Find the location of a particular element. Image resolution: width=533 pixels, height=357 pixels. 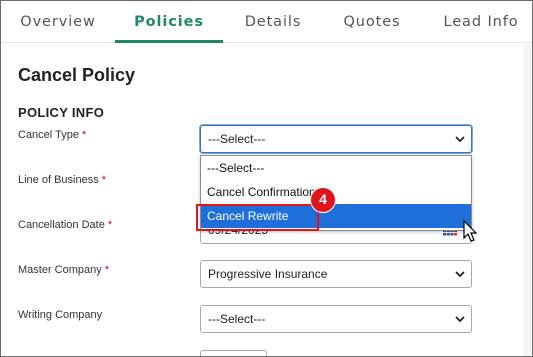

cancellation-date-label-text: Cancellation Date is located at coordinates (61, 225).